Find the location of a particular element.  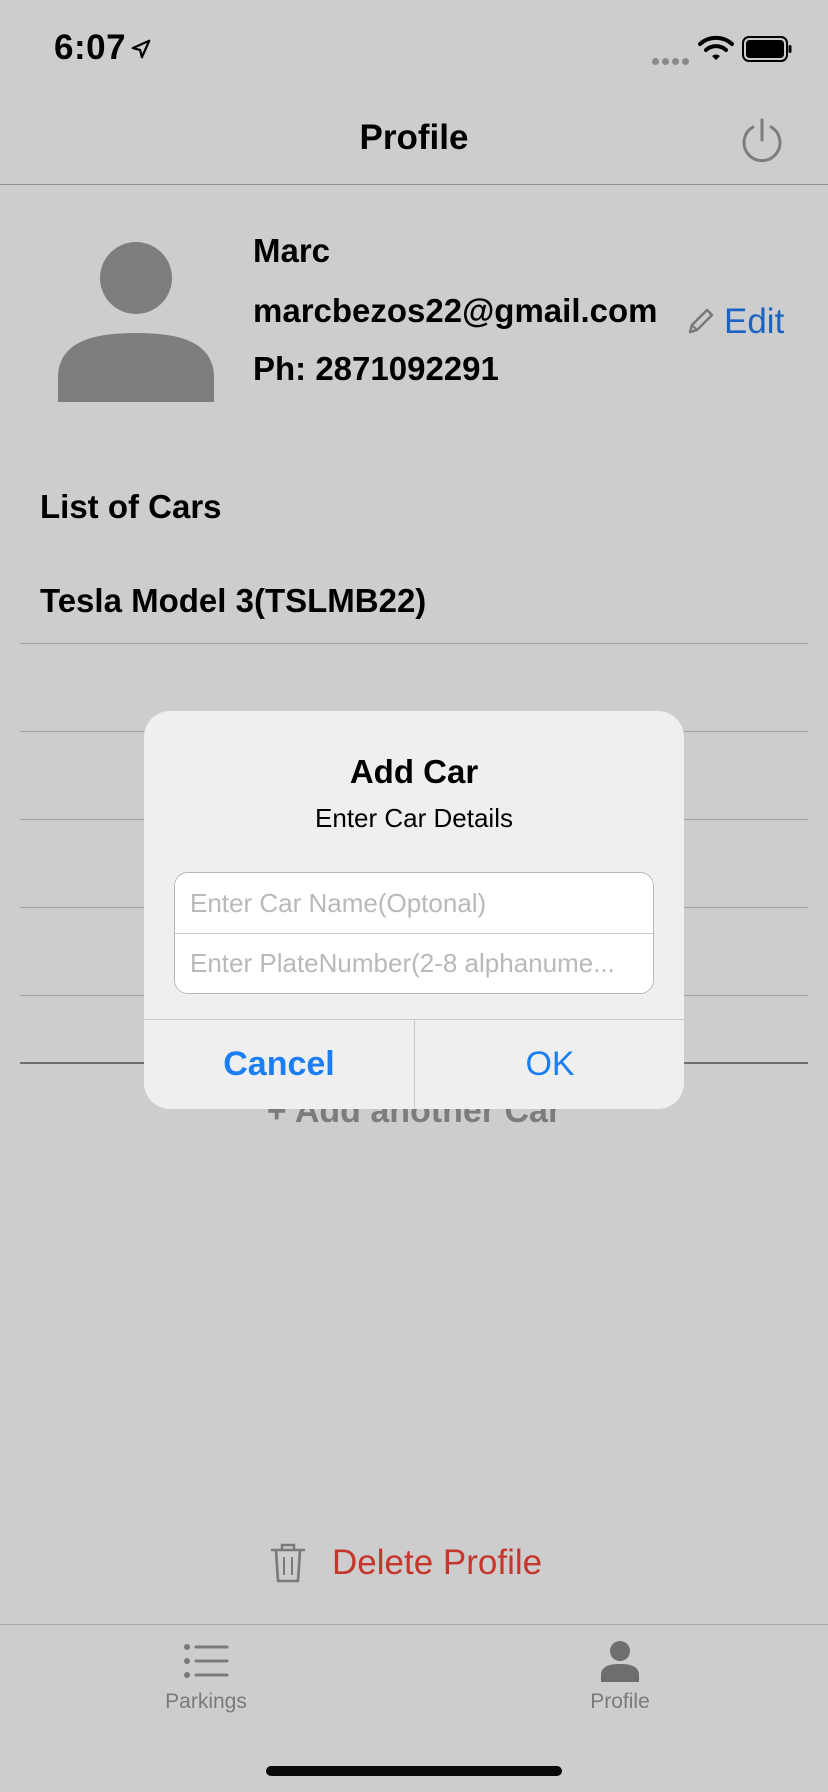

pencil-icon is located at coordinates (701, 321).